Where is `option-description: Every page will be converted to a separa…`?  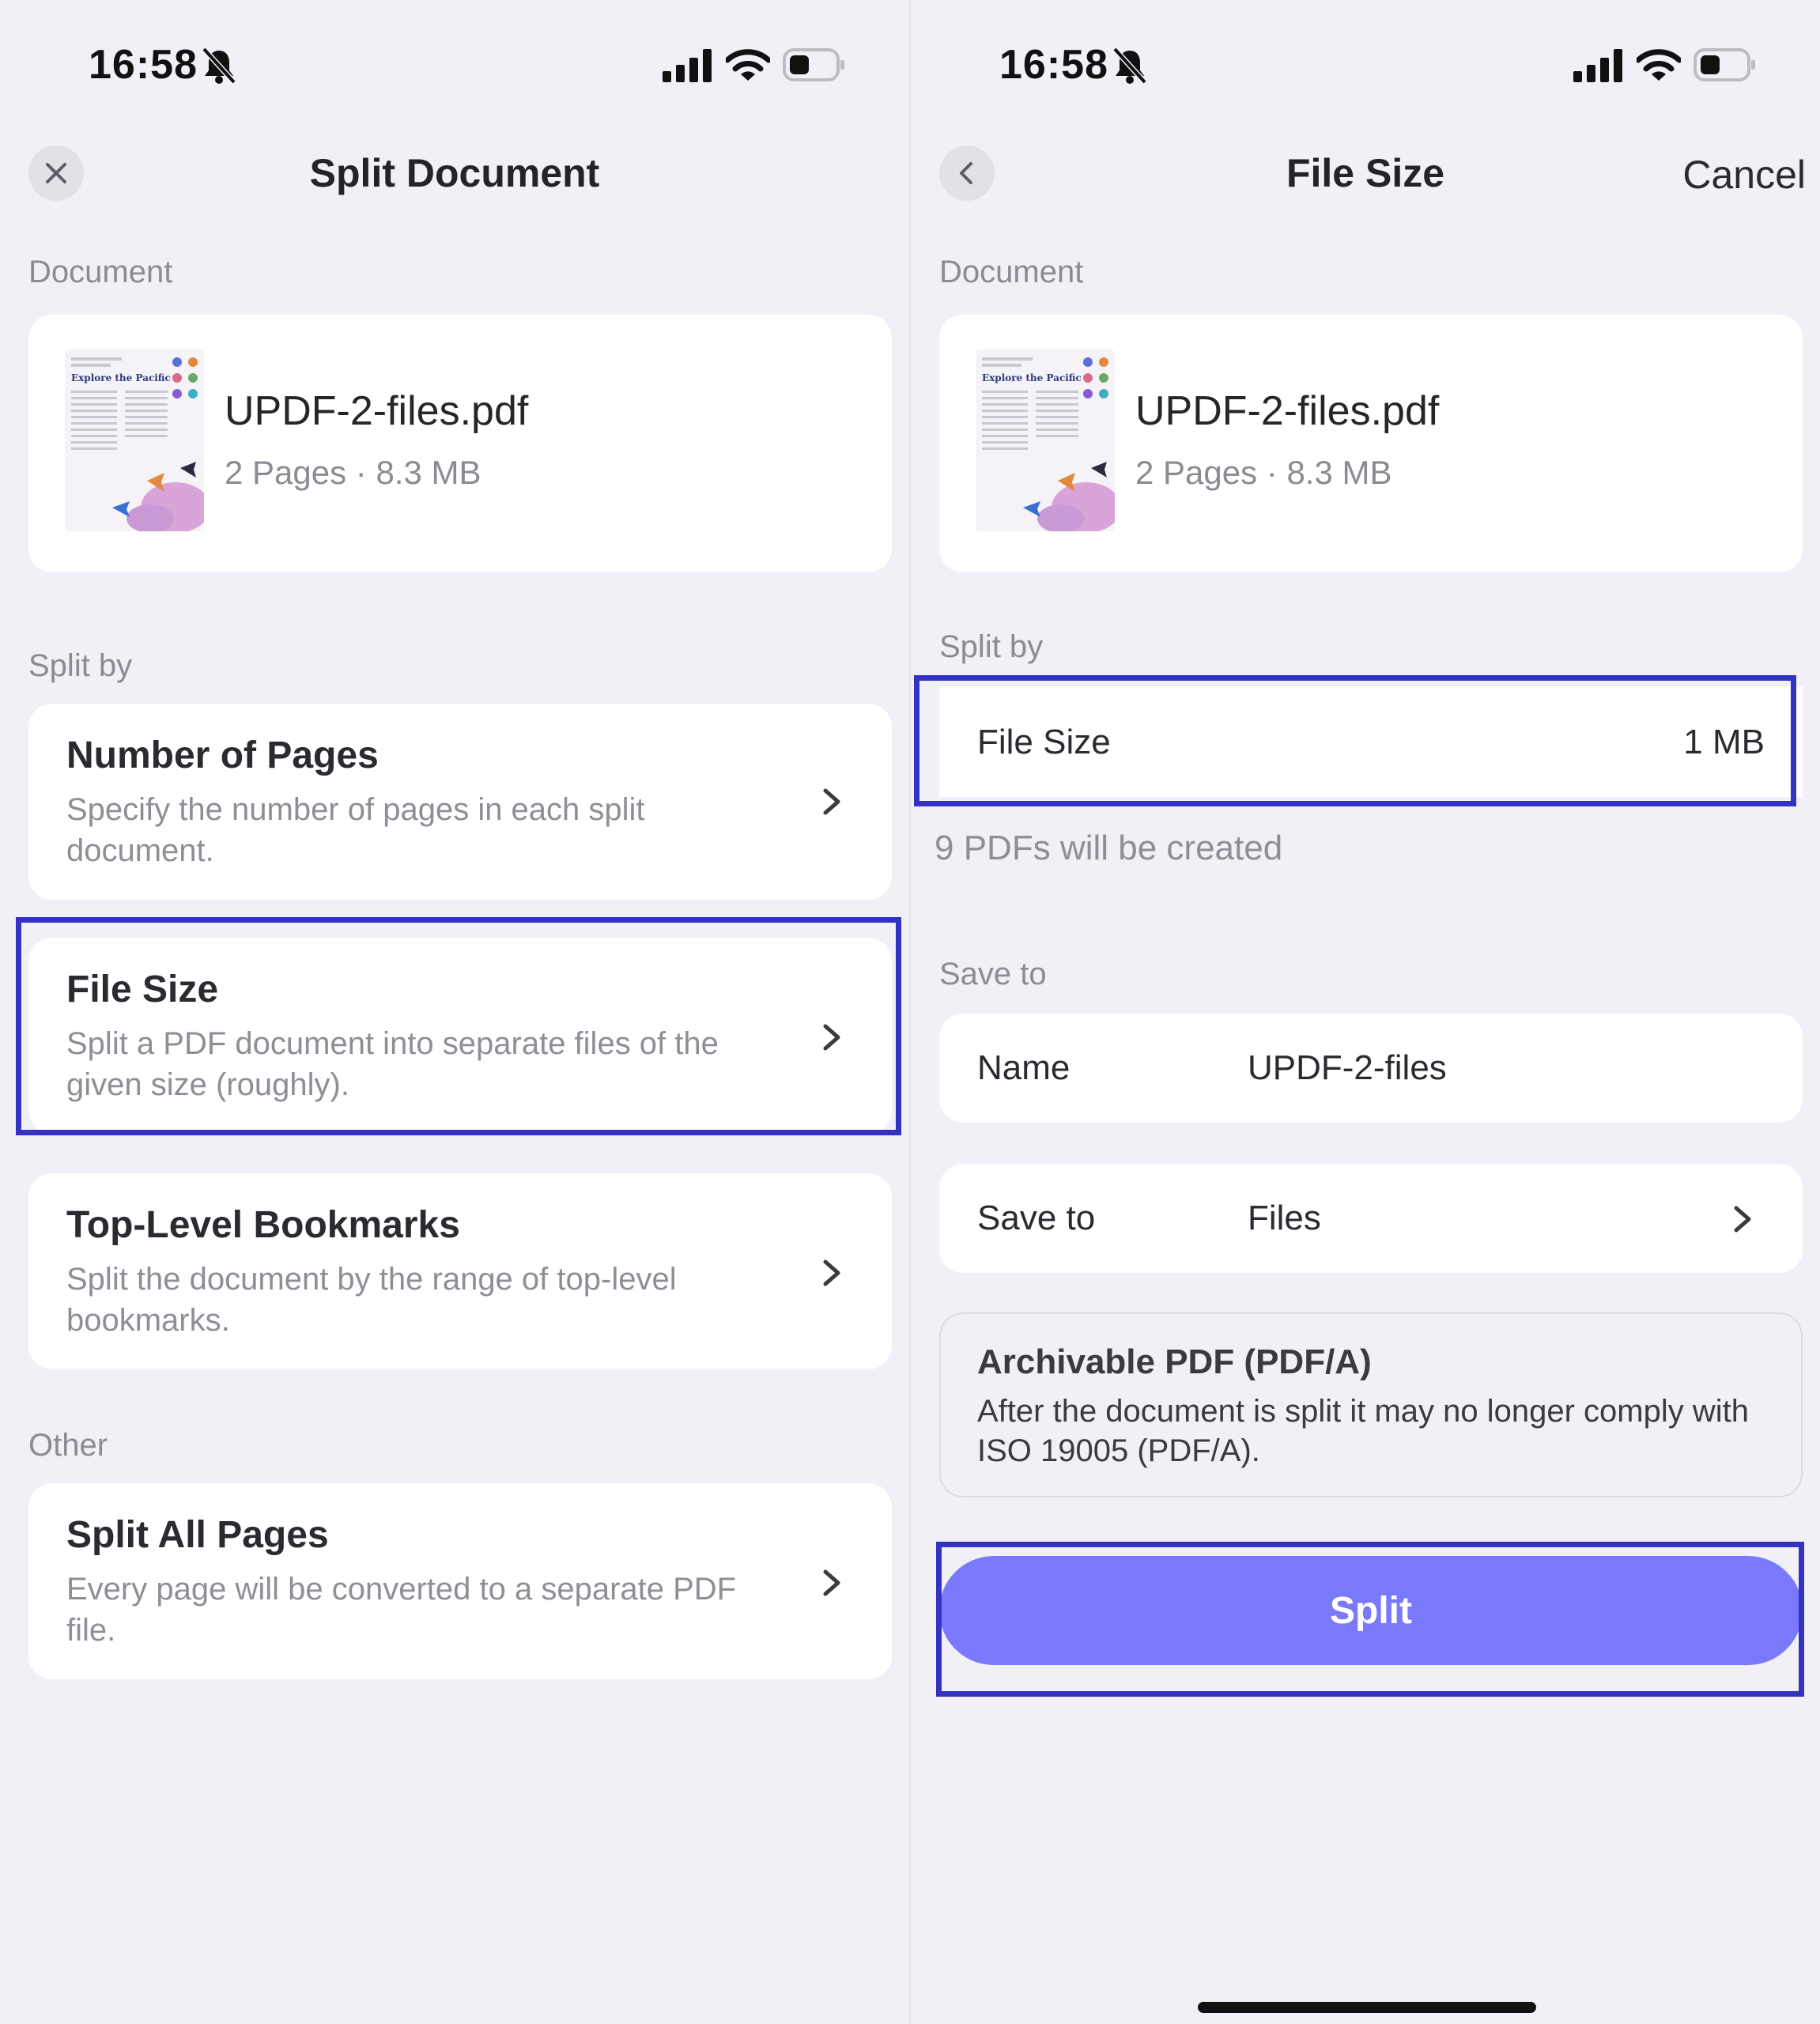 option-description: Every page will be converted to a separa… is located at coordinates (401, 1610).